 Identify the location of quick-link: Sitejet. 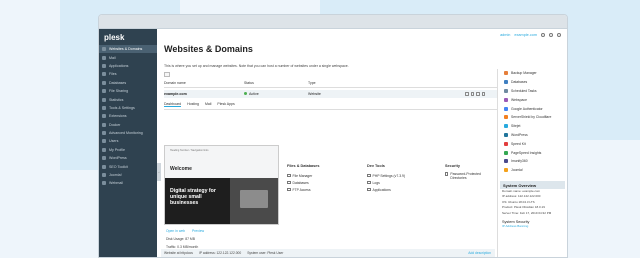
(532, 126).